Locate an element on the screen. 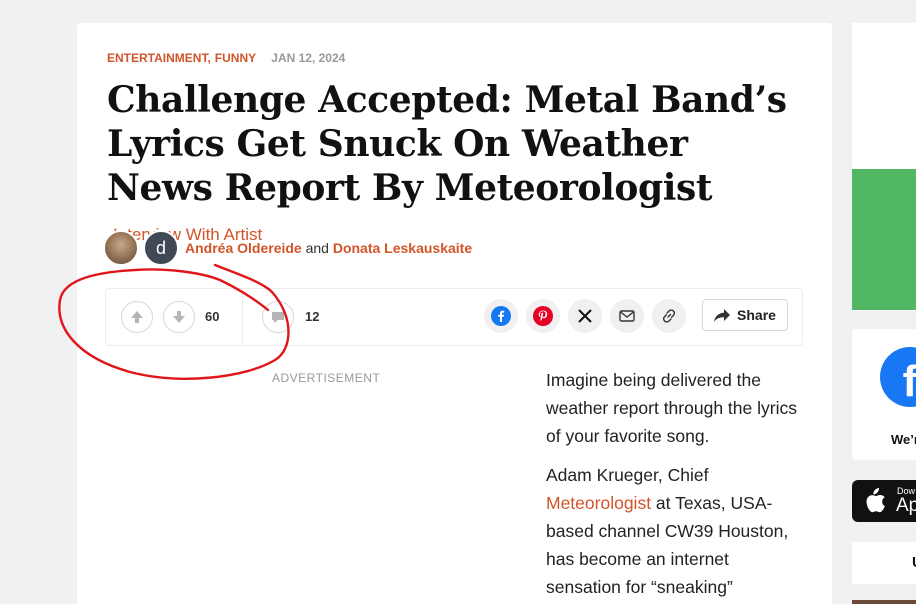  comment-count: 12 is located at coordinates (312, 316).